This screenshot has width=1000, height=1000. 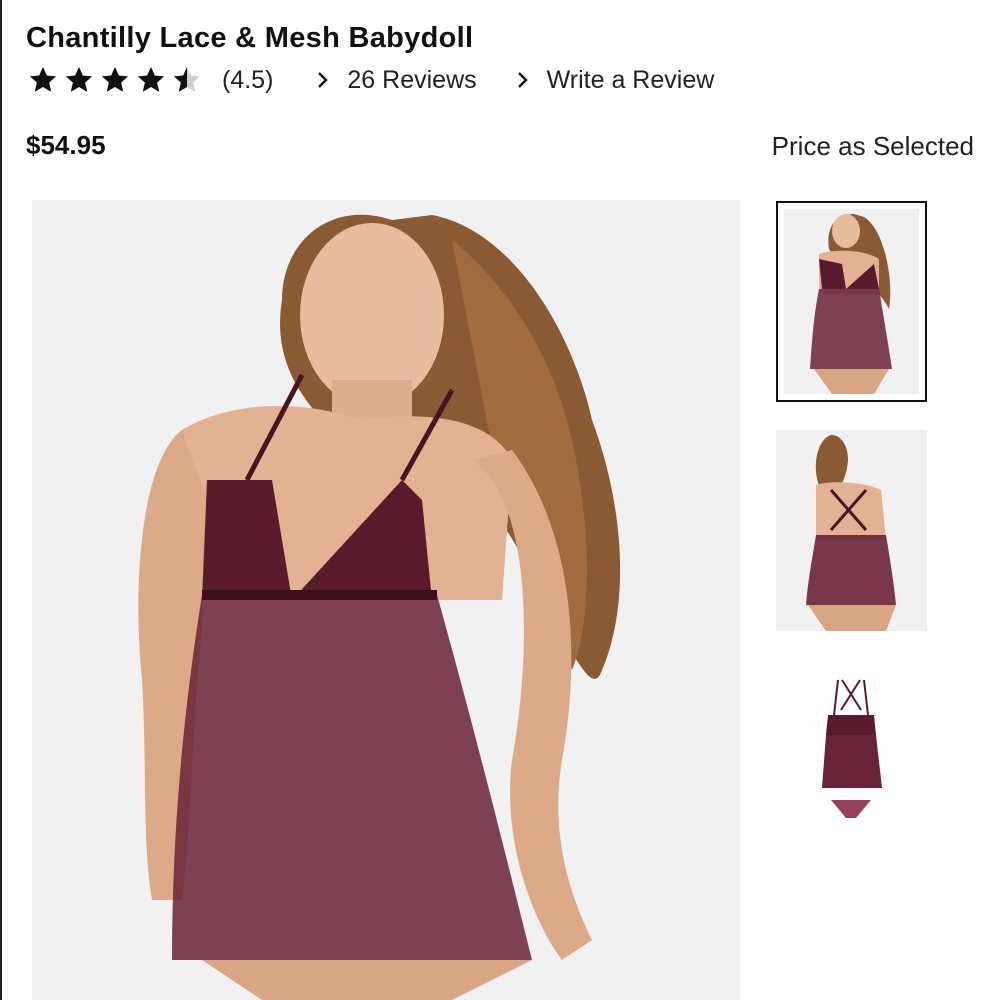 I want to click on reviews-link: 26 Reviews, so click(x=397, y=80).